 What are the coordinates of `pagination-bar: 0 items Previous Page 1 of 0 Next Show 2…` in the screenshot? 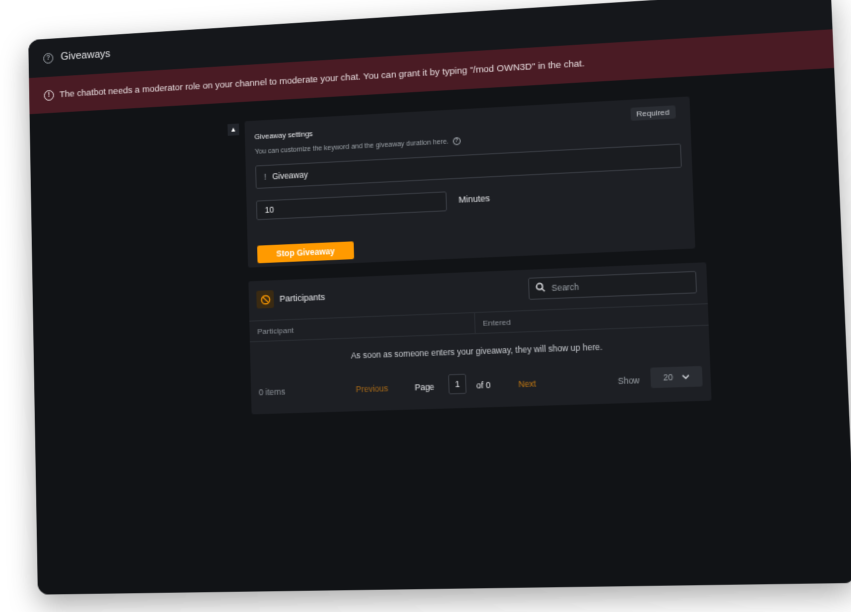 It's located at (481, 385).